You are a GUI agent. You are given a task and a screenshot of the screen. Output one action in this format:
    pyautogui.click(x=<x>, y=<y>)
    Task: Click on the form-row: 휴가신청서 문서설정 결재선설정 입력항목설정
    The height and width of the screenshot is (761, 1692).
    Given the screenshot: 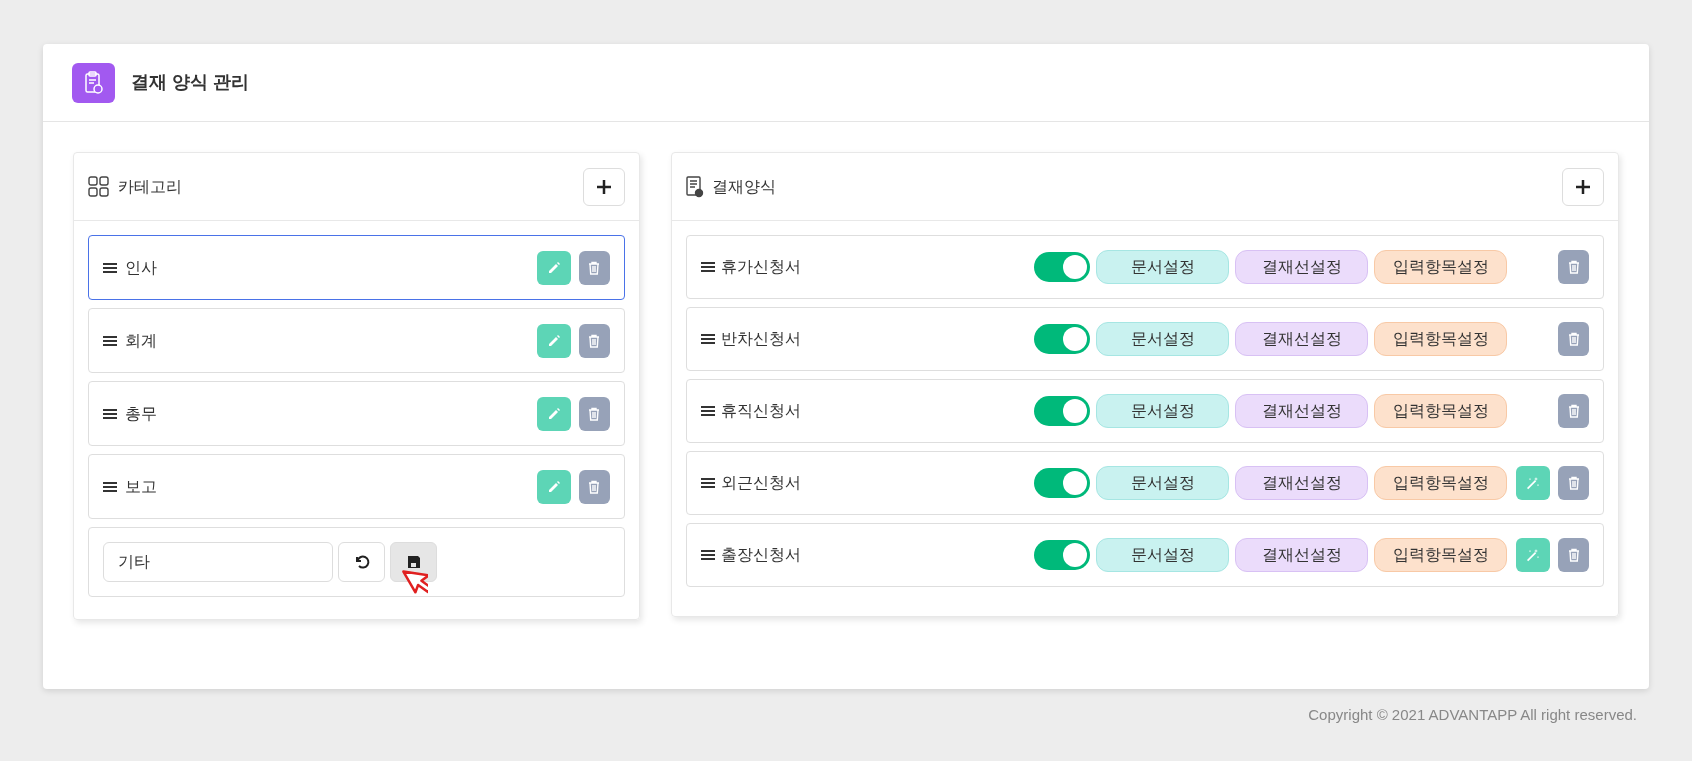 What is the action you would take?
    pyautogui.click(x=1144, y=267)
    